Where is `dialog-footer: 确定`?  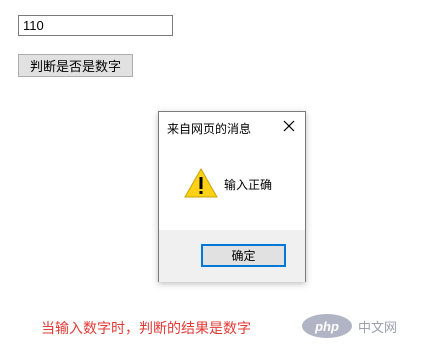
dialog-footer: 确定 is located at coordinates (232, 256).